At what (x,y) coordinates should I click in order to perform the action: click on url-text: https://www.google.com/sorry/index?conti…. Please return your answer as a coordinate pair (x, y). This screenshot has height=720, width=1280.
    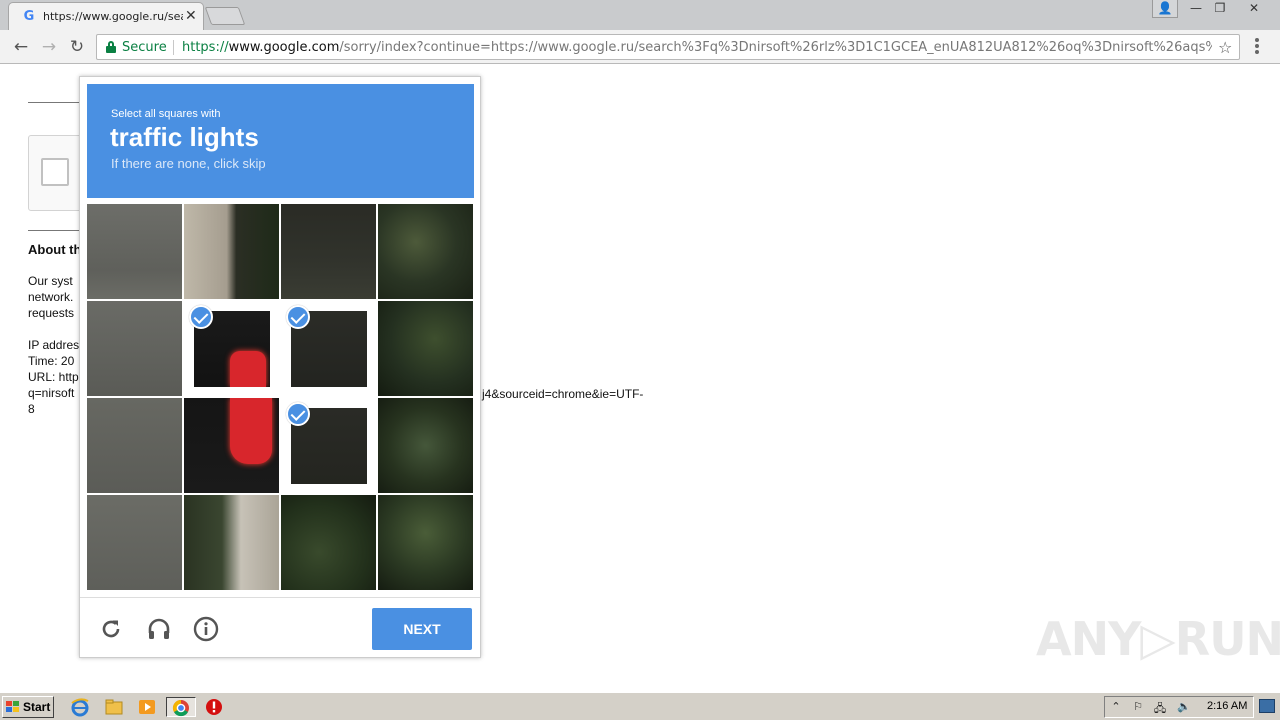
    Looking at the image, I should click on (697, 47).